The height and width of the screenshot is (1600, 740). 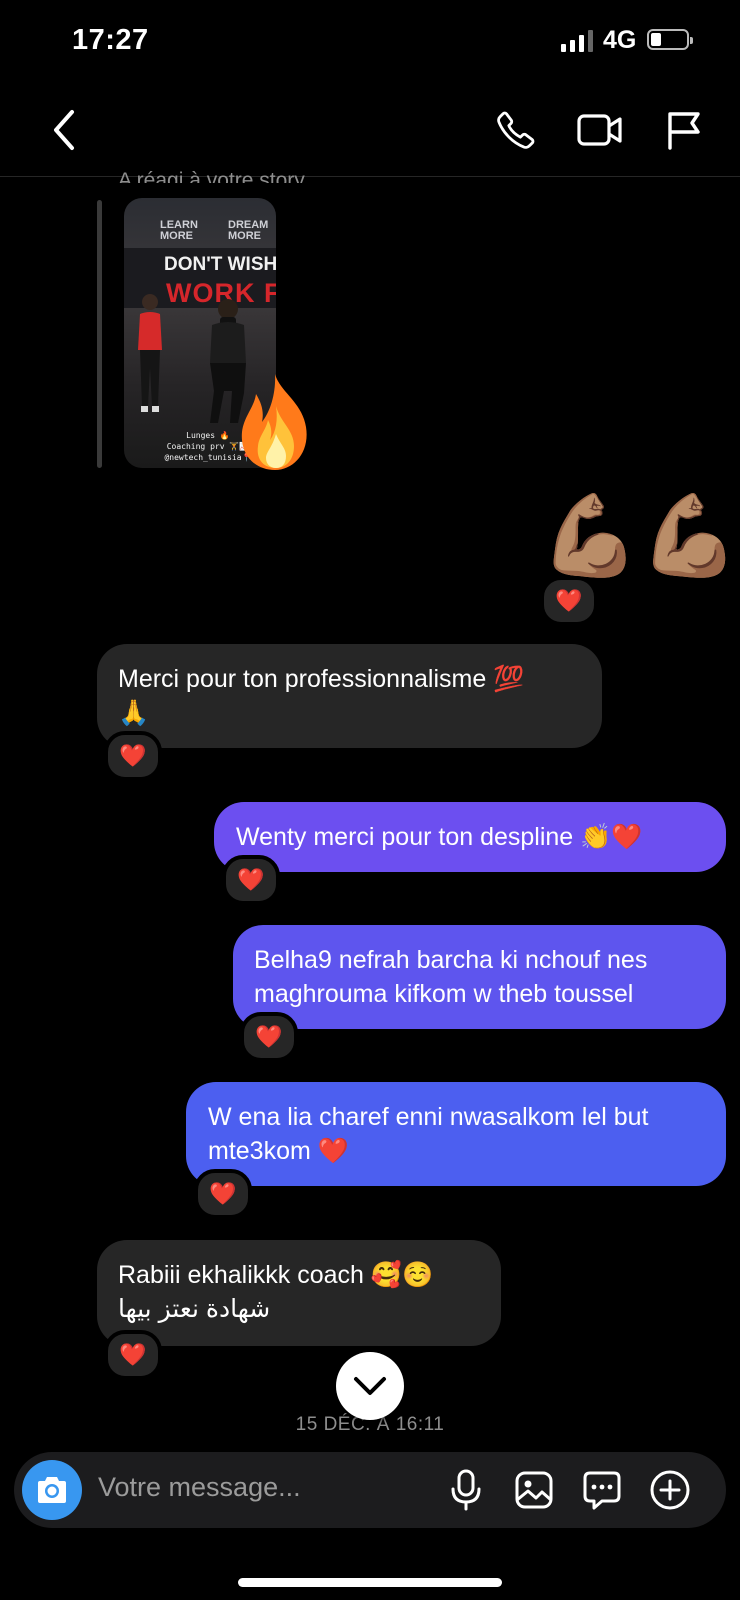 I want to click on signal-strength-icon, so click(x=577, y=41).